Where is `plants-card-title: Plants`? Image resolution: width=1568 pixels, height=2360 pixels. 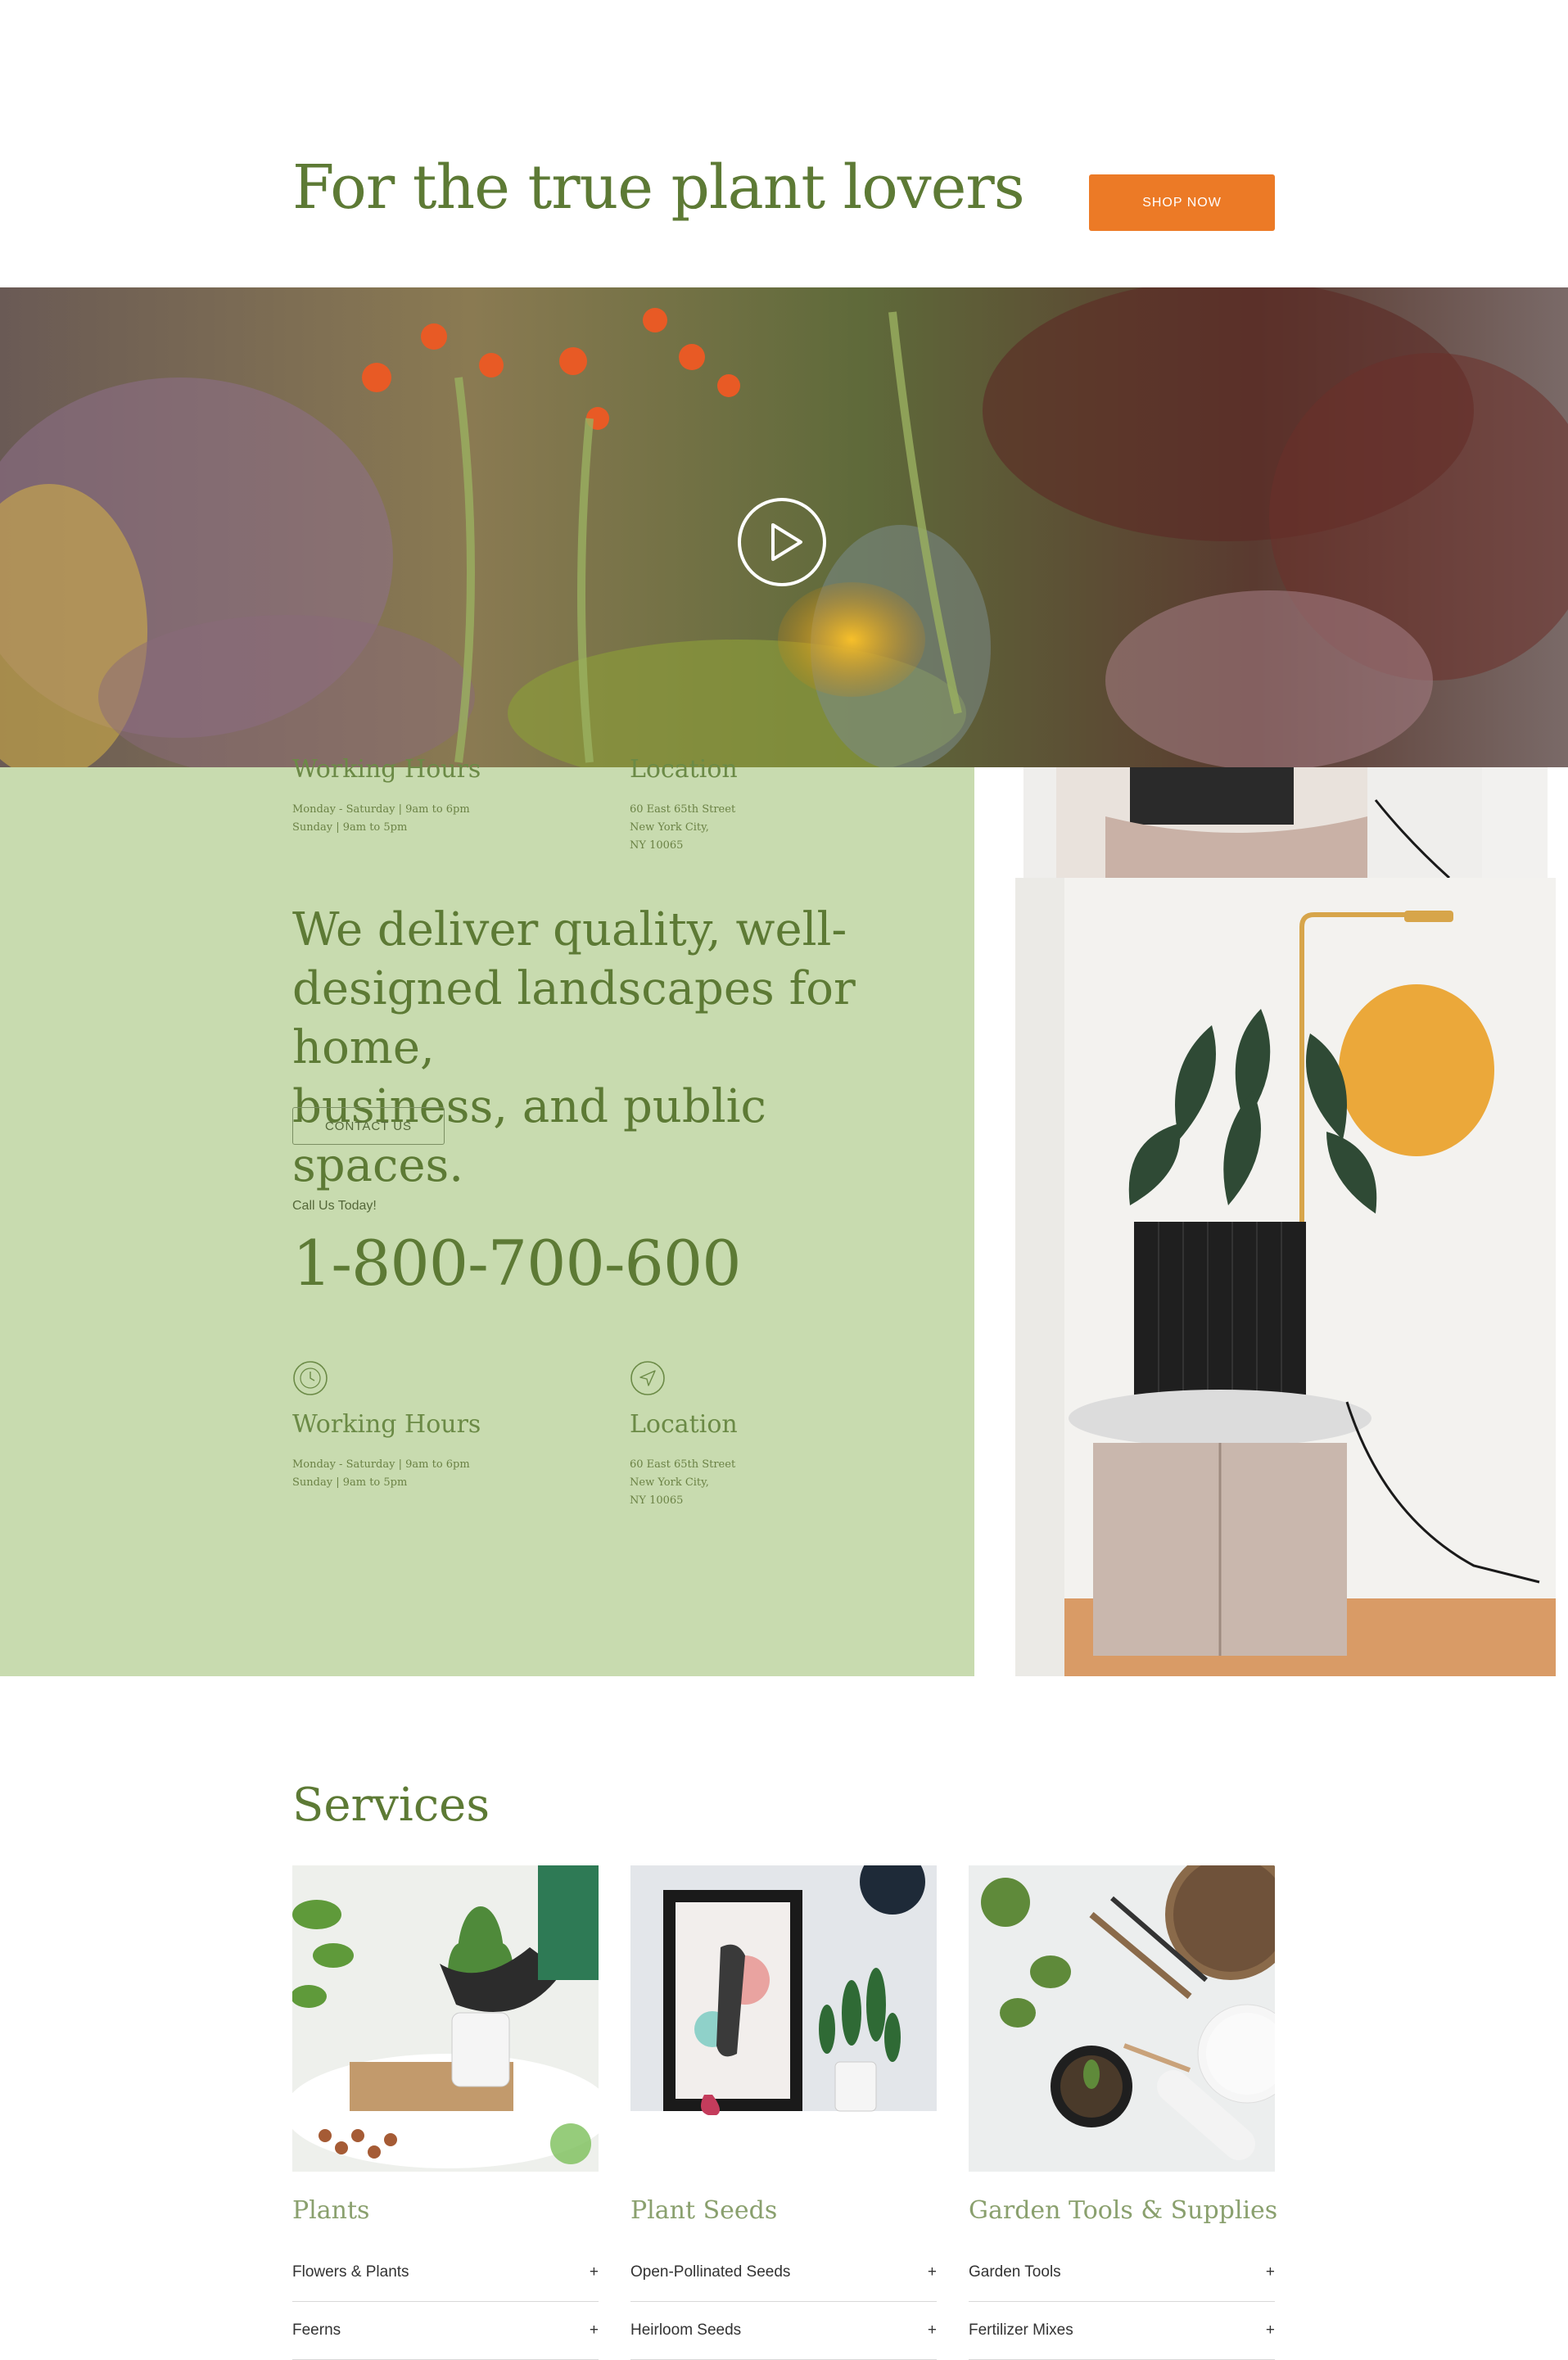
plants-card-title: Plants is located at coordinates (331, 2210).